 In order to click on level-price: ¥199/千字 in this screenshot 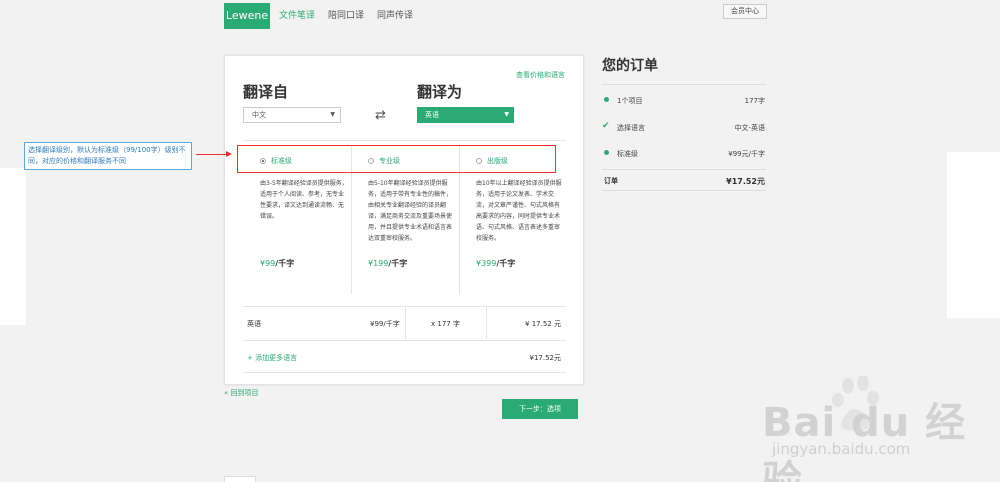, I will do `click(387, 263)`.